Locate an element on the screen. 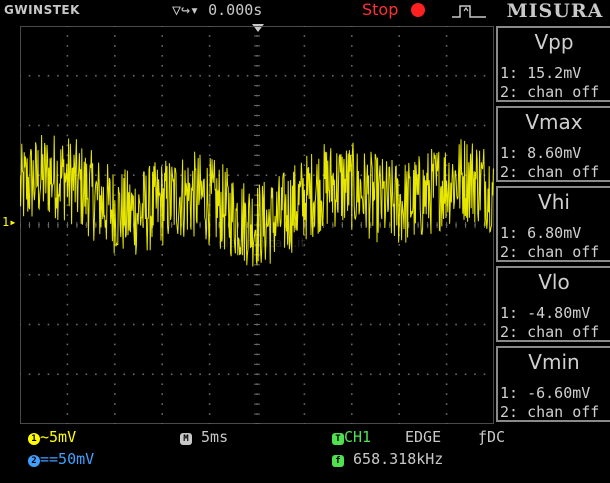  measure-box-vlo: Vlo 1: -4.80mV 2: chan off is located at coordinates (553, 304).